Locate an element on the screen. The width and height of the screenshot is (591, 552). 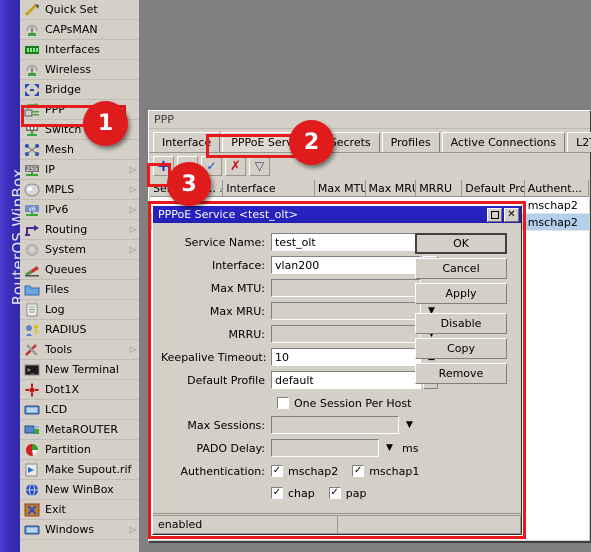
dialog-action-buttons: OK Cancel Apply Disable Copy Remove is located at coordinates (461, 310).